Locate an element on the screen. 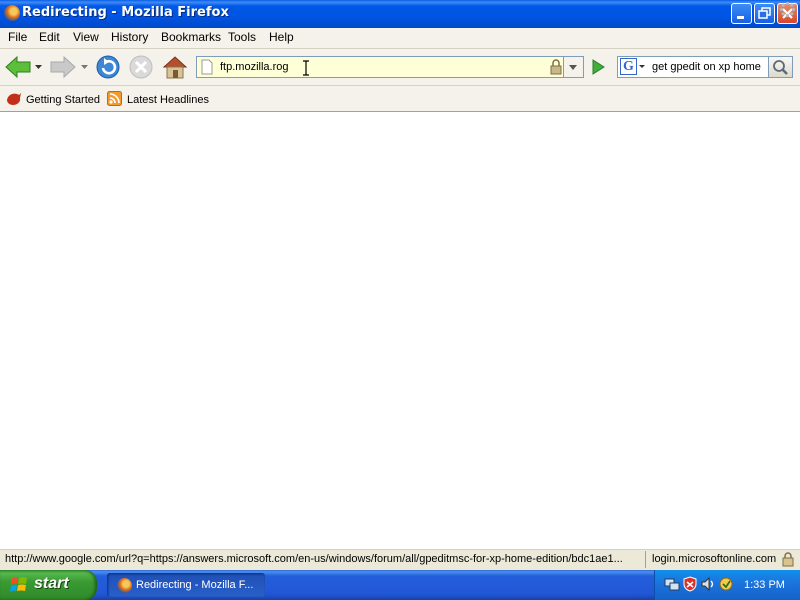 This screenshot has width=800, height=600. tray-volume-icon is located at coordinates (708, 584).